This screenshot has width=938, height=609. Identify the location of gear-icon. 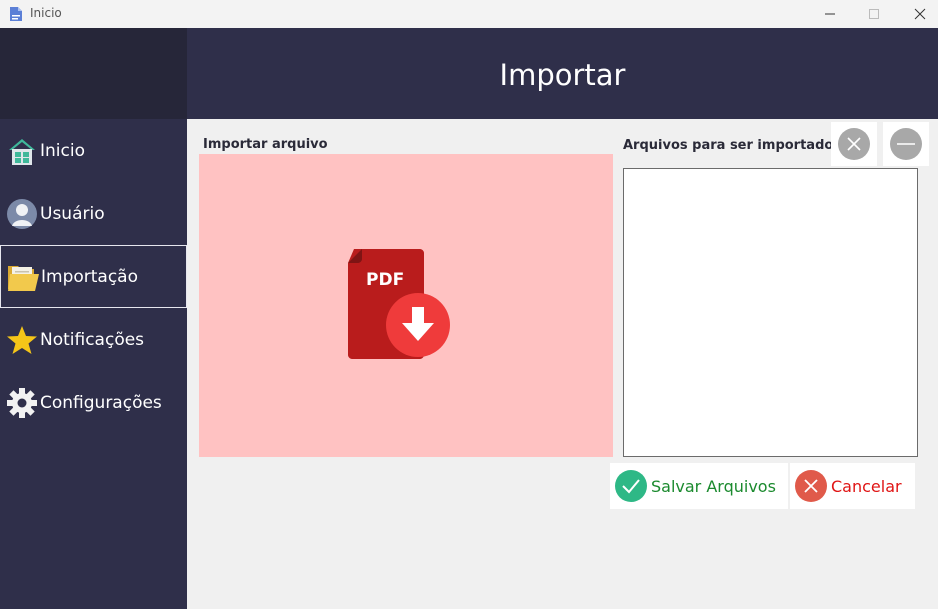
(22, 403).